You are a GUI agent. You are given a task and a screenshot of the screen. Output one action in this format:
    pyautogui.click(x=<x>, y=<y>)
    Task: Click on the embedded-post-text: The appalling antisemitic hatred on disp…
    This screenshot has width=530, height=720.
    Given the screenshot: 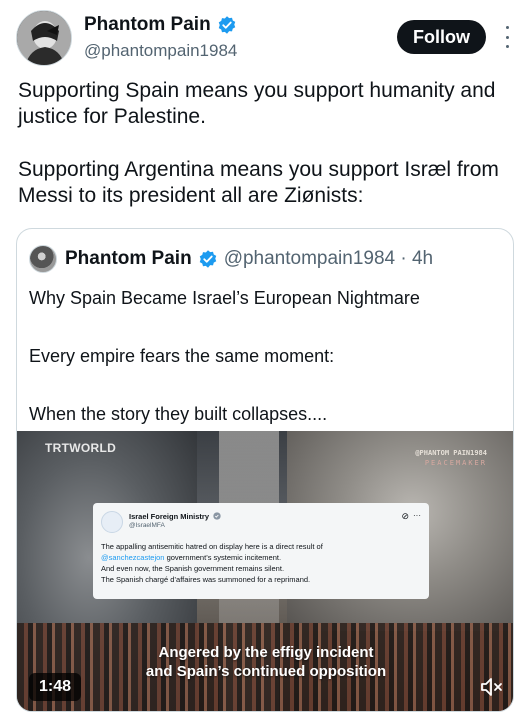 What is the action you would take?
    pyautogui.click(x=262, y=563)
    